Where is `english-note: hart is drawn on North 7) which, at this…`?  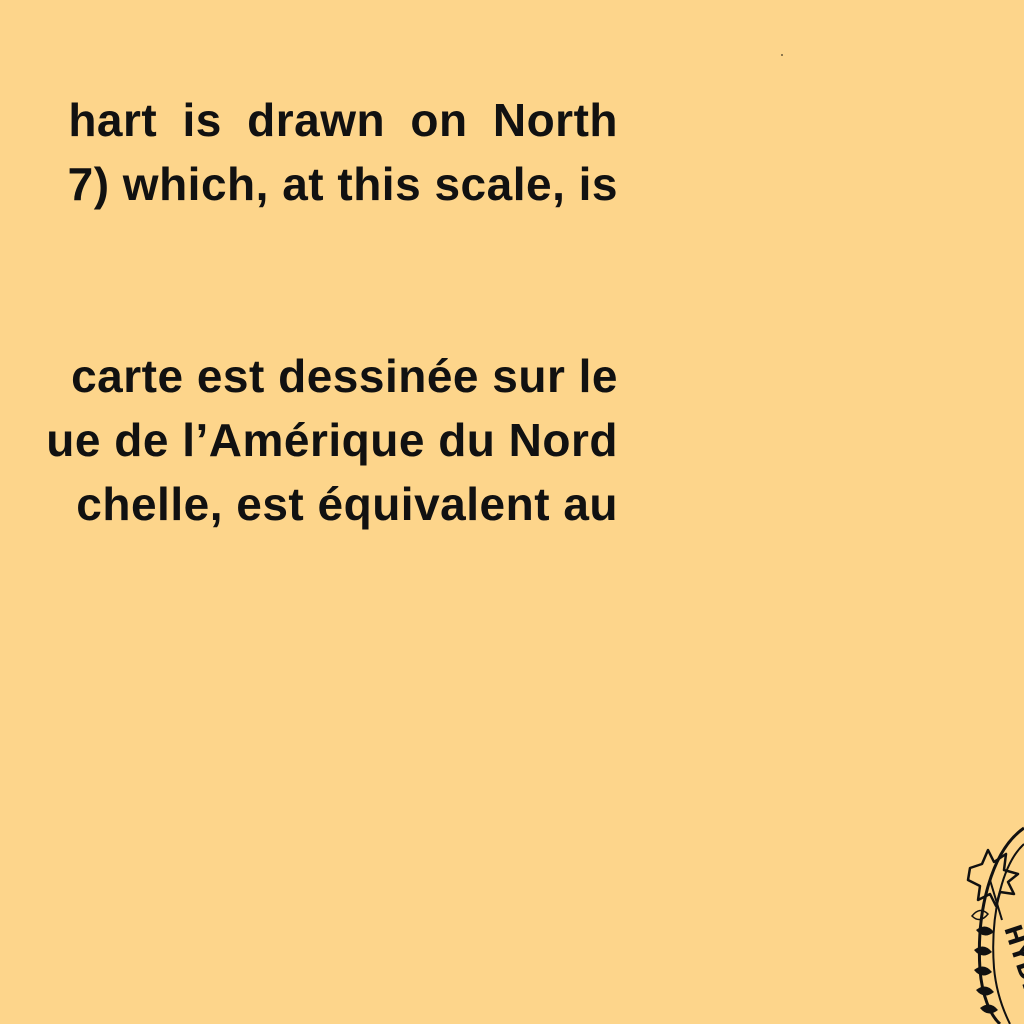 english-note: hart is drawn on North 7) which, at this… is located at coordinates (309, 152).